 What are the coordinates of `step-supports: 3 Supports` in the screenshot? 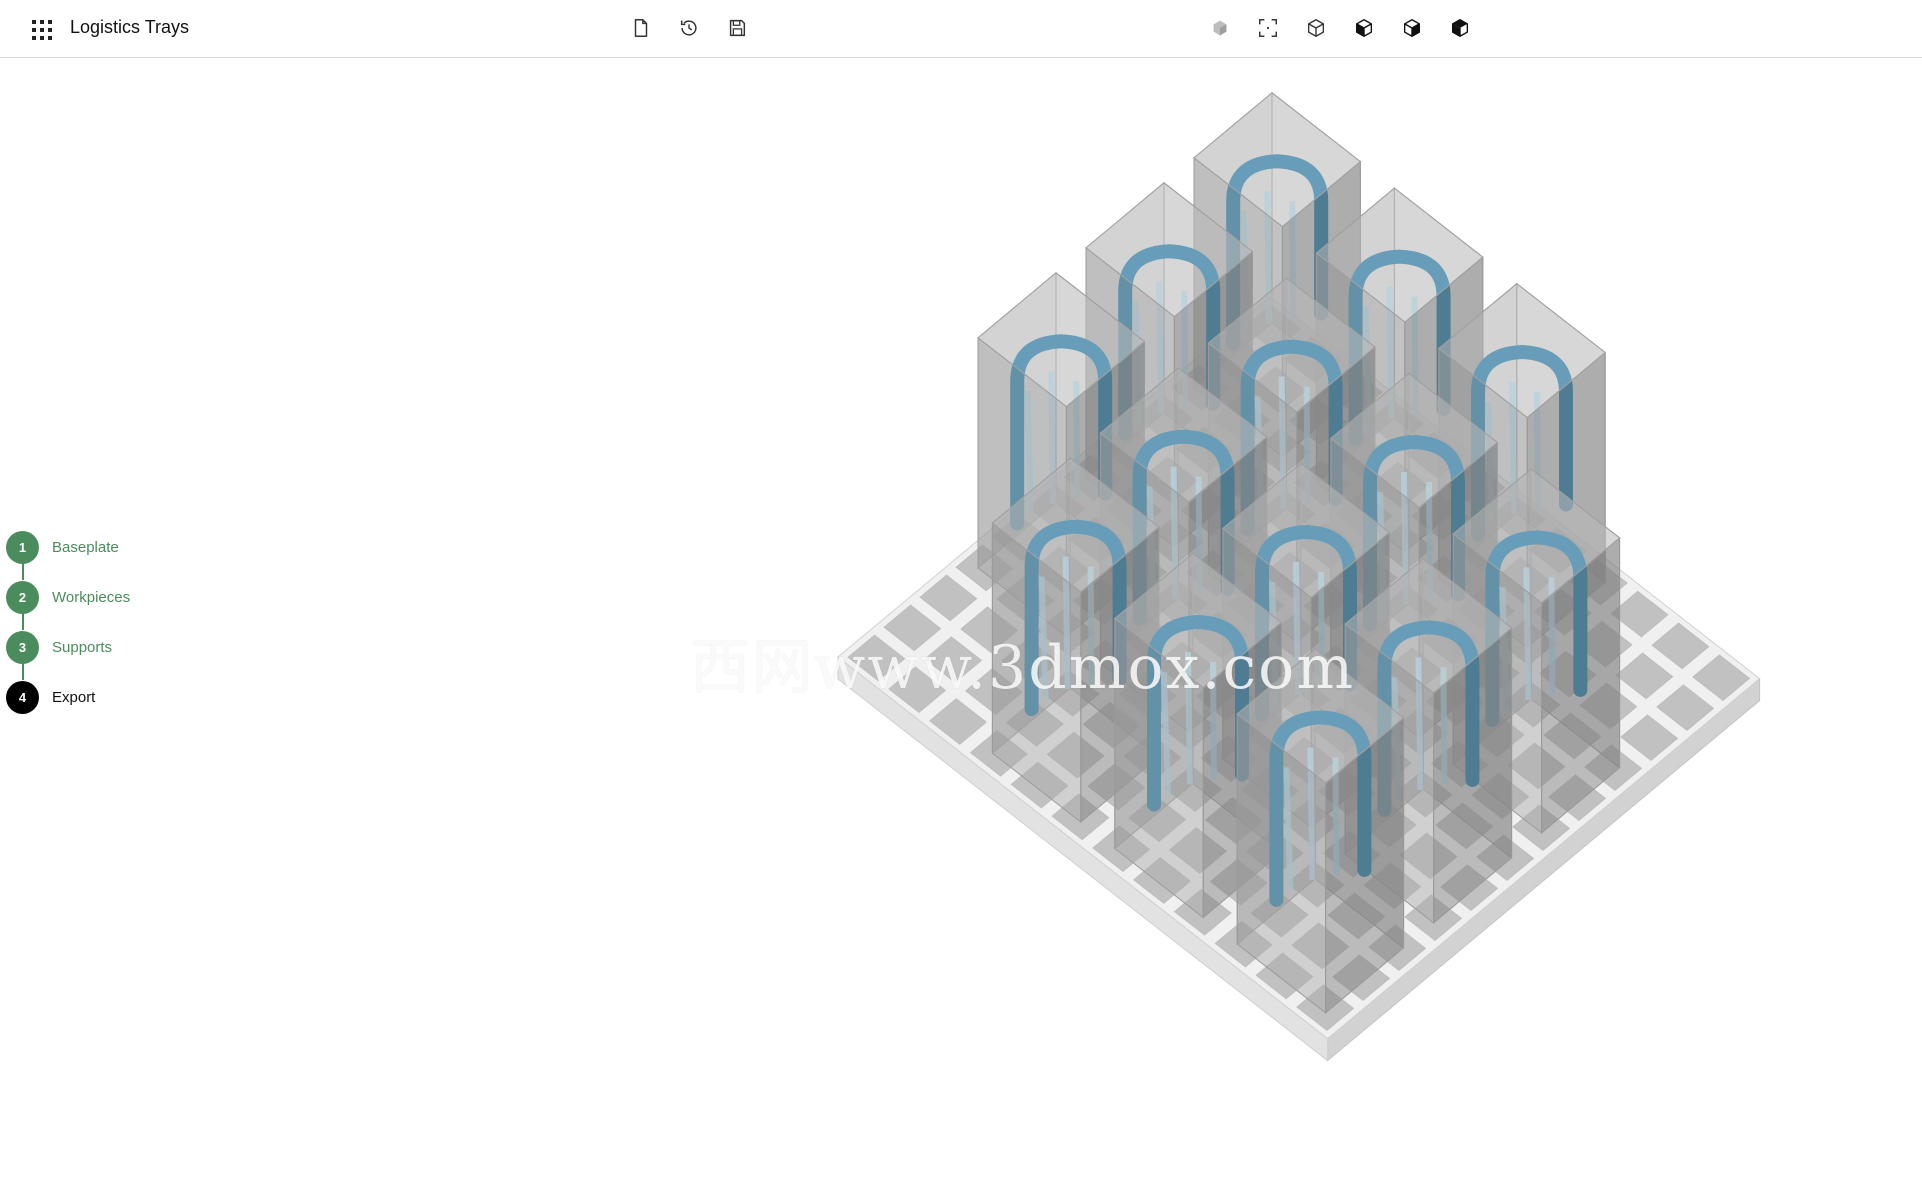 It's located at (59, 647).